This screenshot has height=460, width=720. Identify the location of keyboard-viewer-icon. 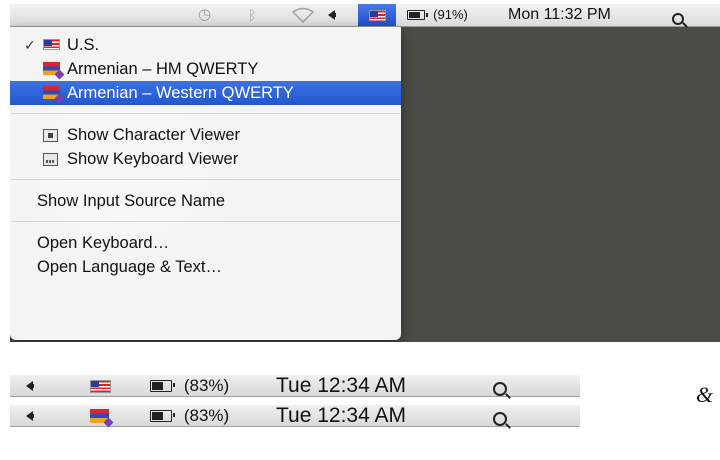
(50, 159).